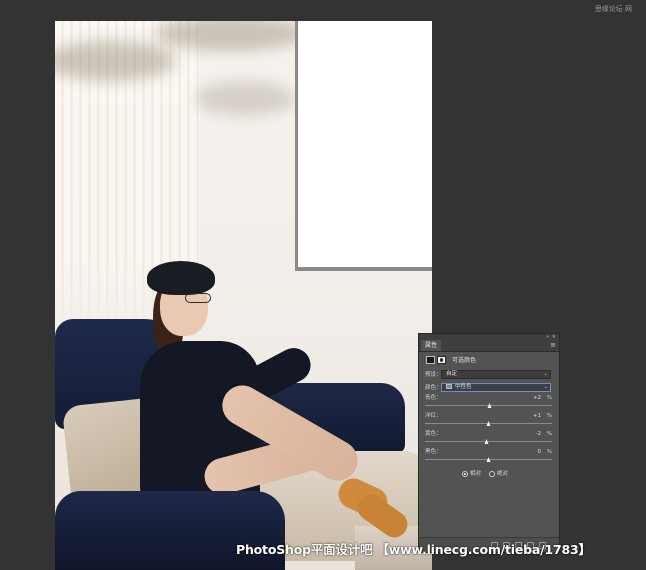 The image size is (646, 570). Describe the element at coordinates (529, 398) in the screenshot. I see `slider-value-input: +2` at that location.